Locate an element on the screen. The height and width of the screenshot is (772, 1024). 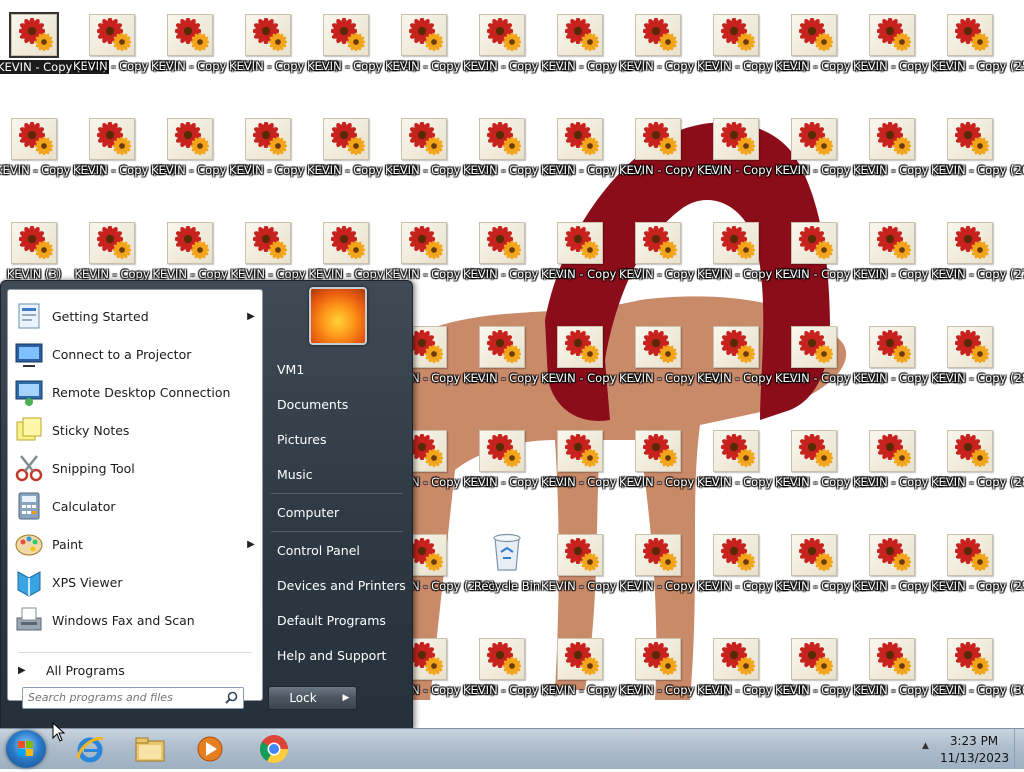
recycle-bin: Recycle Bin is located at coordinates (507, 563).